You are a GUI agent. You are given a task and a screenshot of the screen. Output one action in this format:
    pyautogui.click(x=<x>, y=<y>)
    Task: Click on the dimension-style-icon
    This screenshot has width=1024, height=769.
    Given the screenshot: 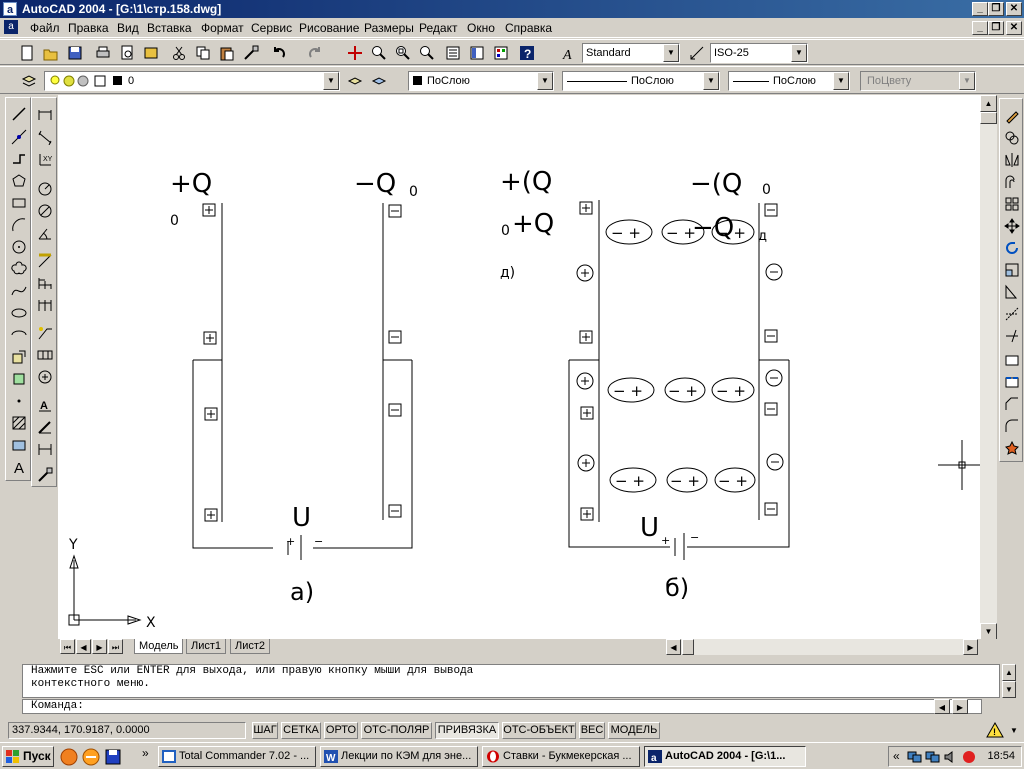 What is the action you would take?
    pyautogui.click(x=45, y=475)
    